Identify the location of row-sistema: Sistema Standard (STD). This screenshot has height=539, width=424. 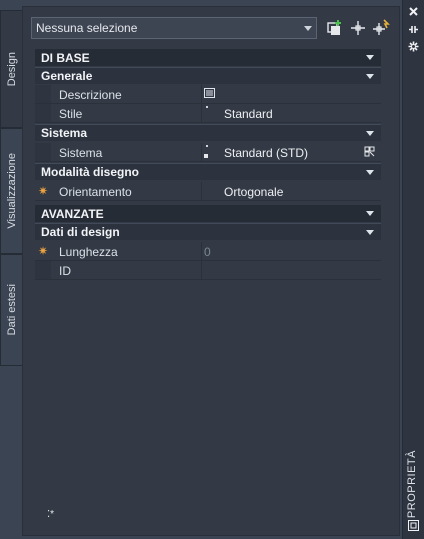
(208, 152).